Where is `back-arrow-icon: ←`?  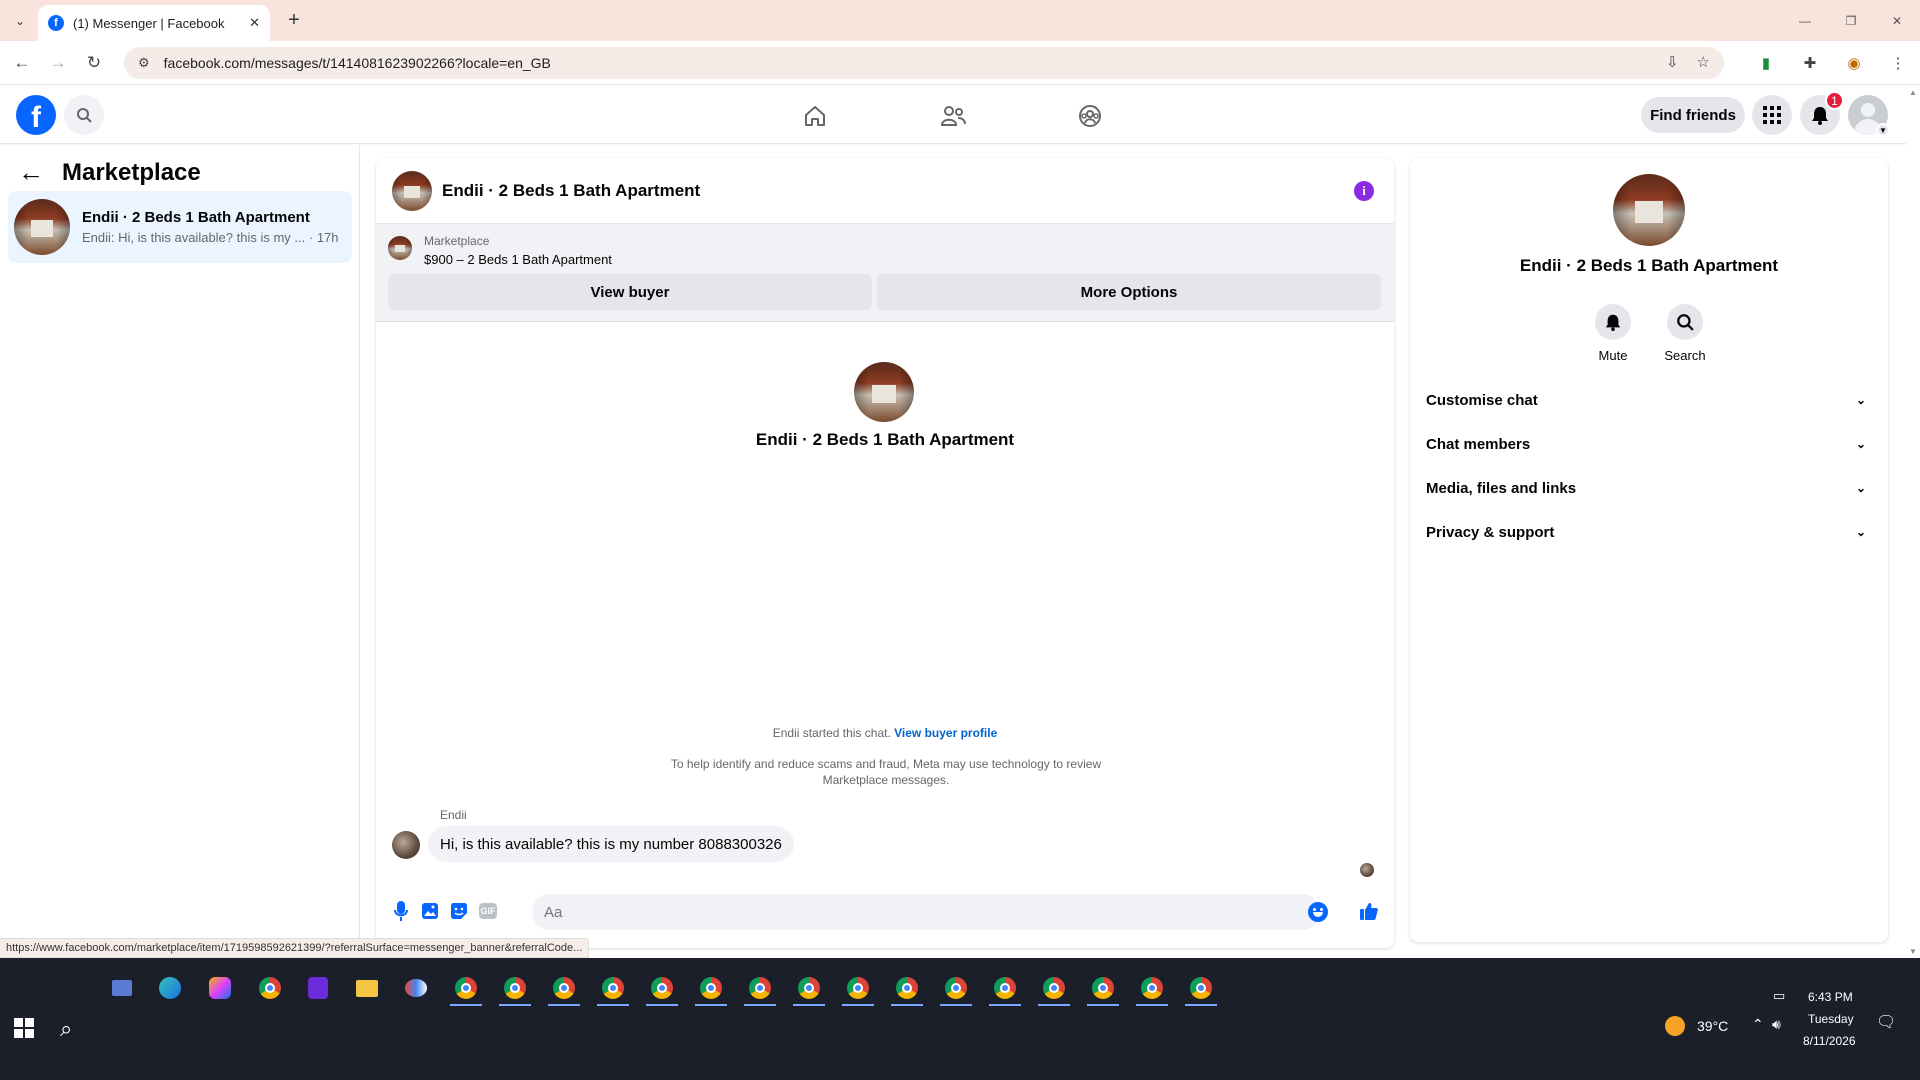 back-arrow-icon: ← is located at coordinates (31, 172).